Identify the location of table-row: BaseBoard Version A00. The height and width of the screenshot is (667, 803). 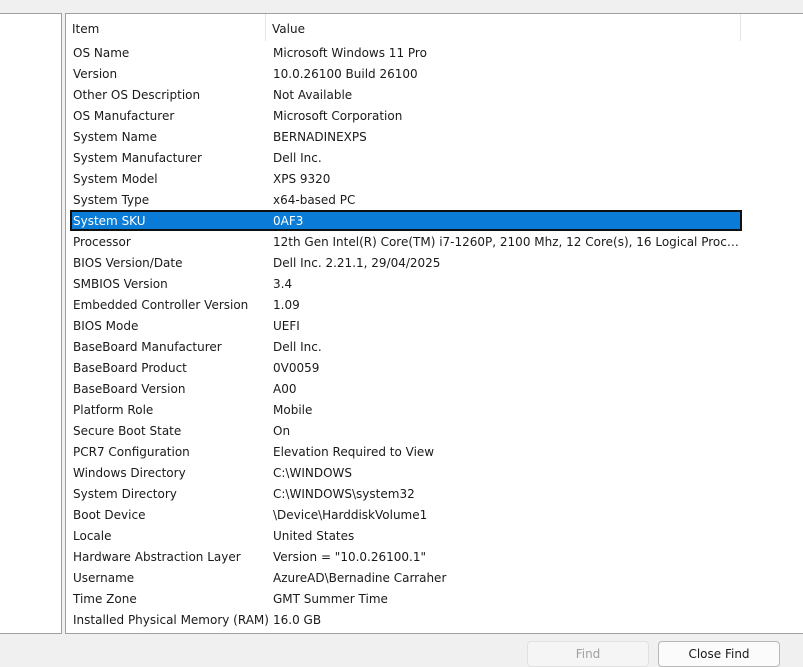
(406, 388).